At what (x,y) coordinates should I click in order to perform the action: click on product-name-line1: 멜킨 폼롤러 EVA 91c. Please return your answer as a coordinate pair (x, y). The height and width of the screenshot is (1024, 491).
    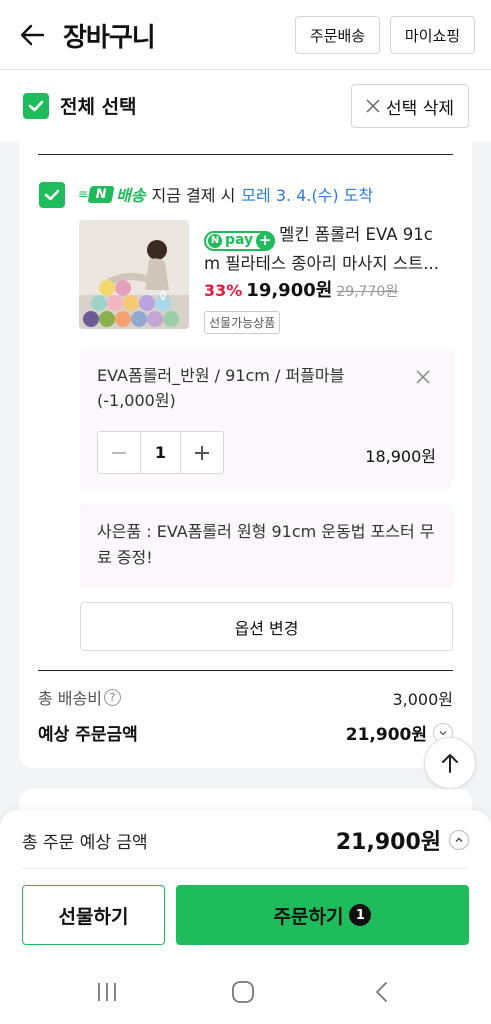
    Looking at the image, I should click on (356, 234).